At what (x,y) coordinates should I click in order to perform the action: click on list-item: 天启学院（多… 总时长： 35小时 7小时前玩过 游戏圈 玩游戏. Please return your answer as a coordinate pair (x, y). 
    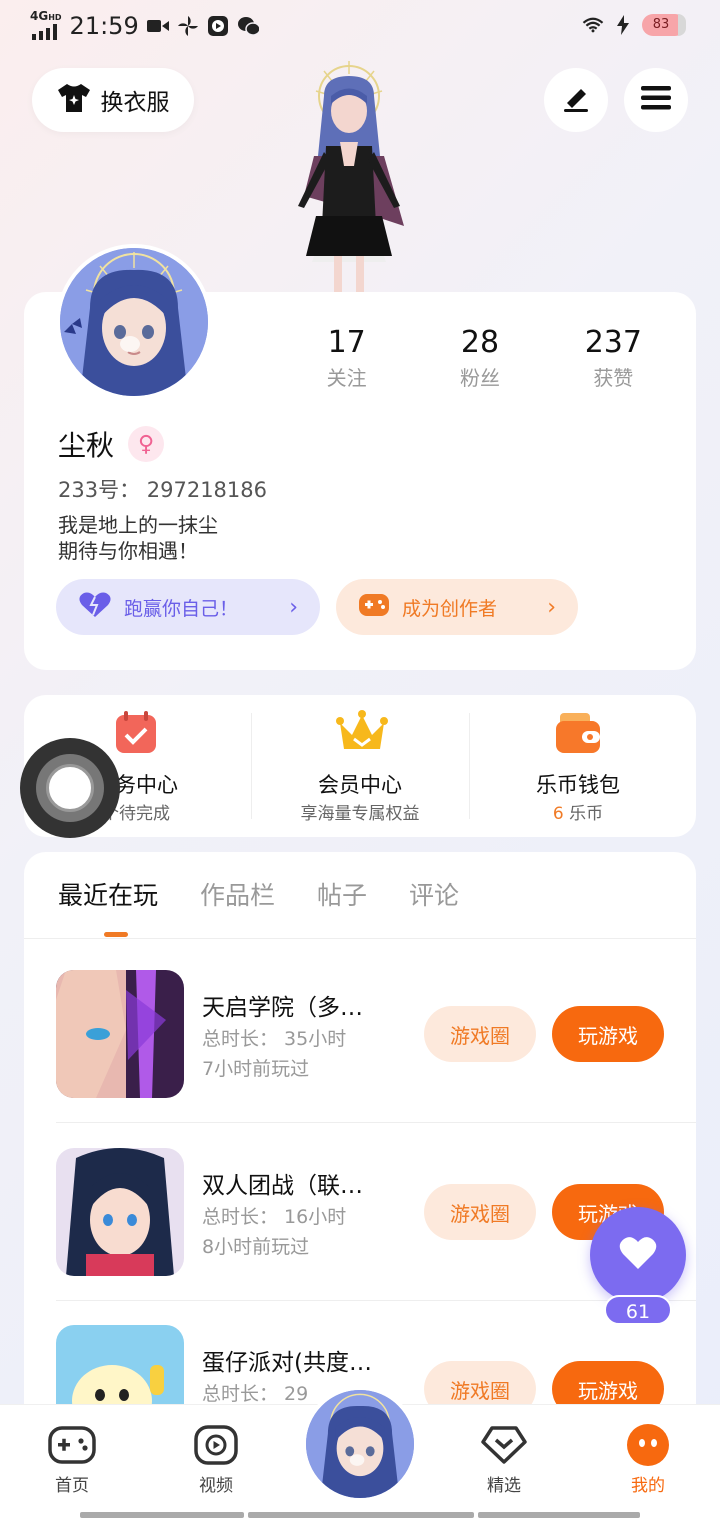
    Looking at the image, I should click on (376, 1045).